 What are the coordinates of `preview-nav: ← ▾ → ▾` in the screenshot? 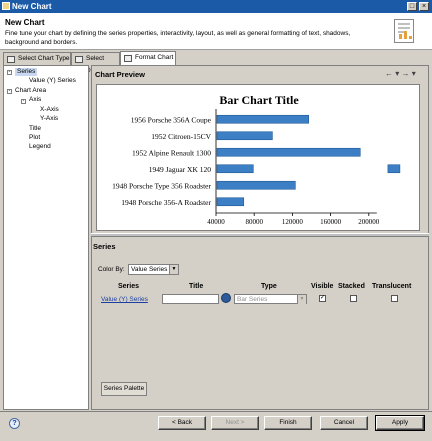 It's located at (400, 73).